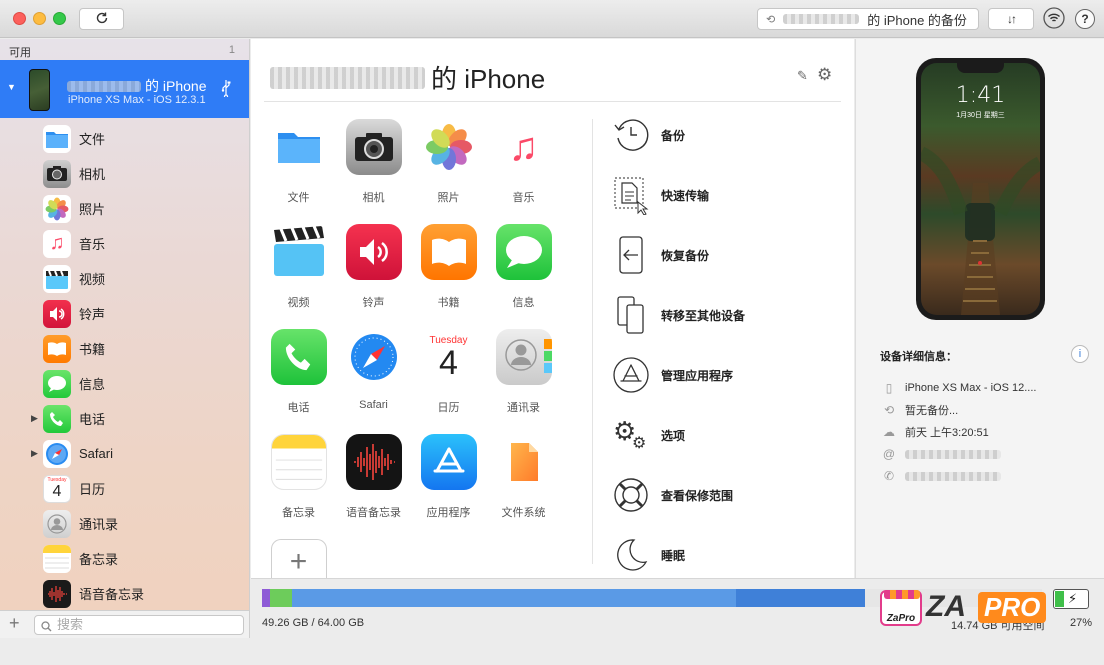 The height and width of the screenshot is (665, 1104). What do you see at coordinates (124, 558) in the screenshot?
I see `sidebar-item-notes: 备忘录` at bounding box center [124, 558].